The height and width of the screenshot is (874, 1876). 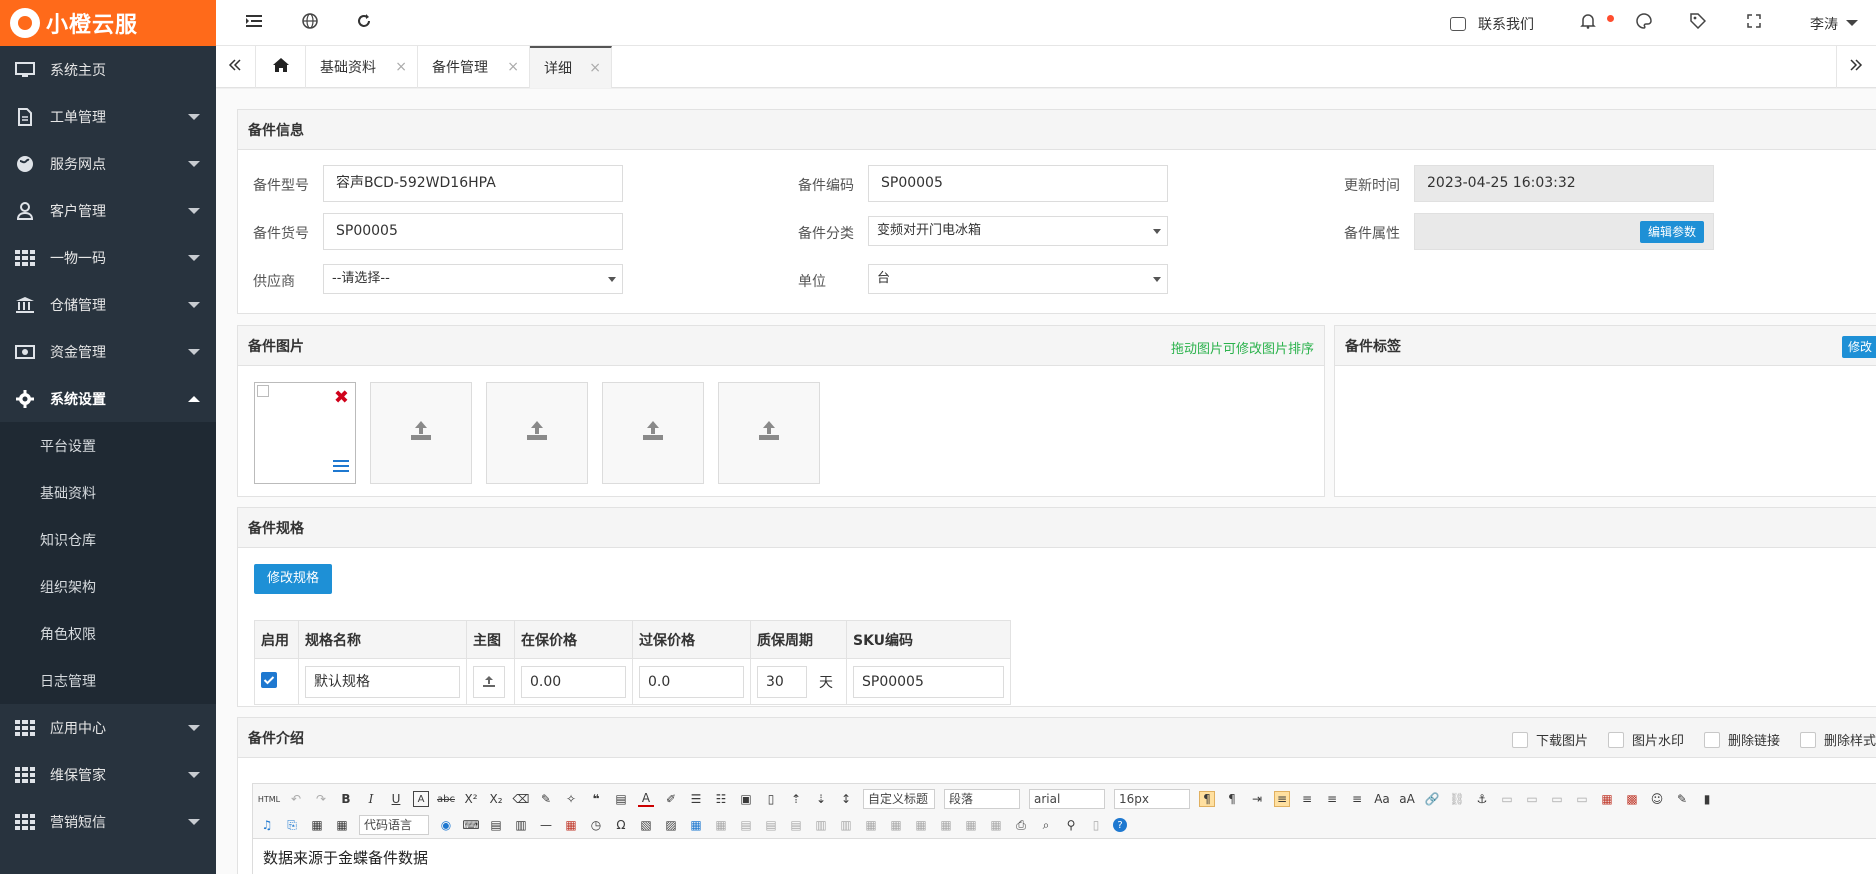 I want to click on insert-video-icon: ▮, so click(x=1707, y=799).